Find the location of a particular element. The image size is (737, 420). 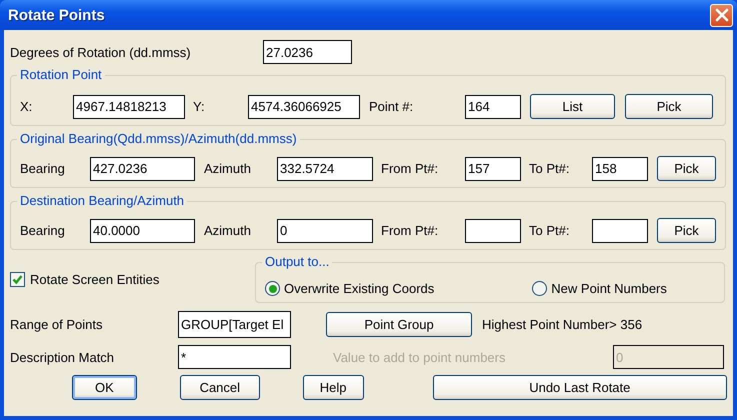

group-title: Original Bearing(Qdd.mmss)/Azimuth(dd.mmss) is located at coordinates (158, 138).